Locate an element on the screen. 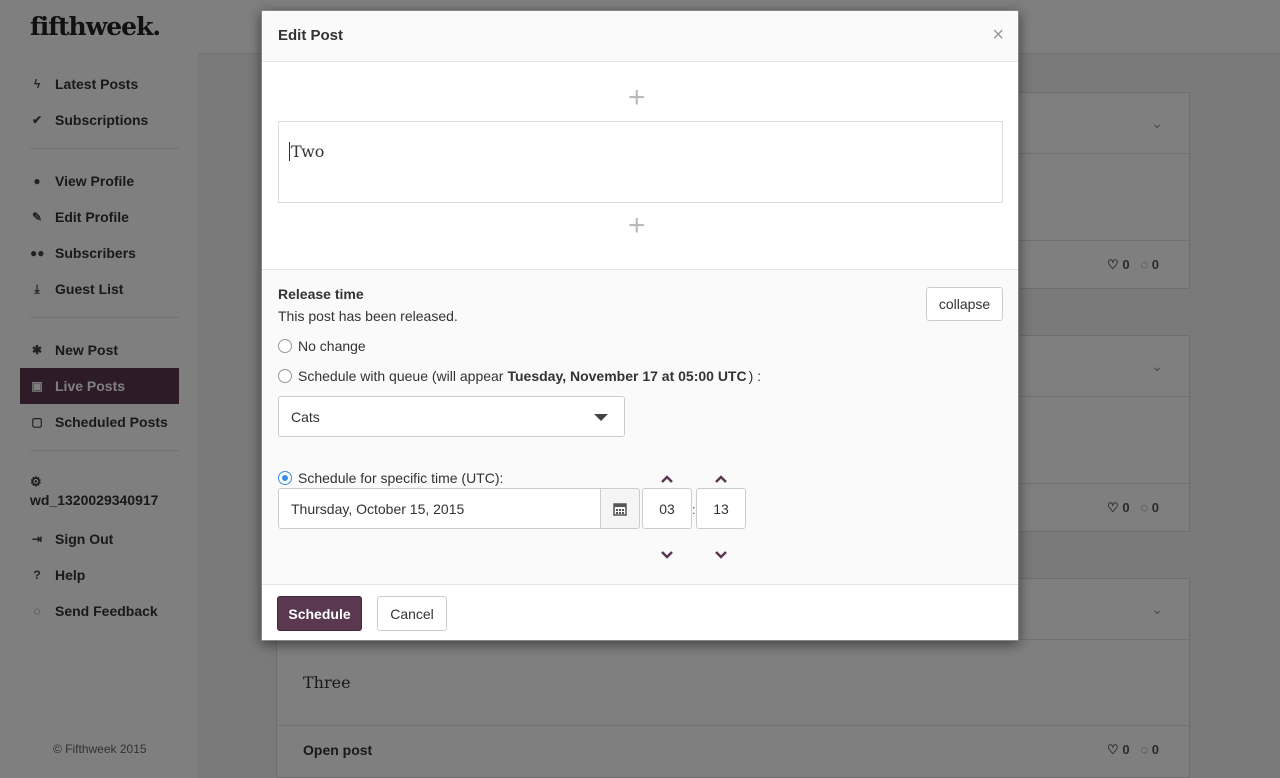  option-label-suffix: ) : is located at coordinates (755, 376).